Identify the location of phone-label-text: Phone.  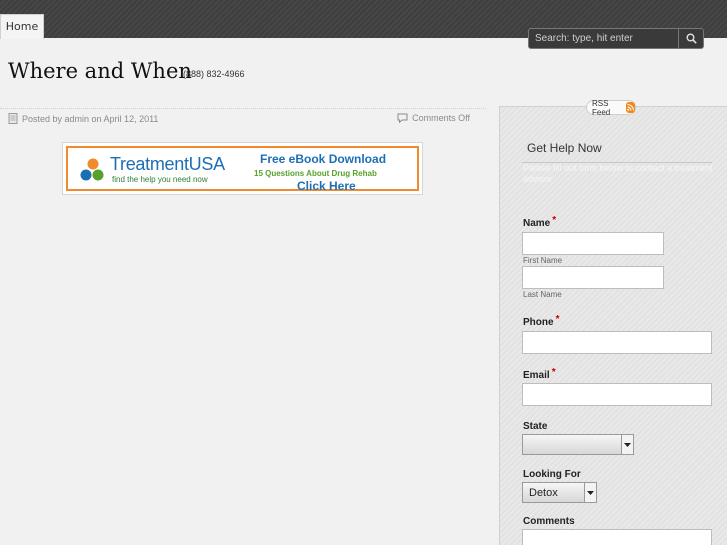
(538, 322).